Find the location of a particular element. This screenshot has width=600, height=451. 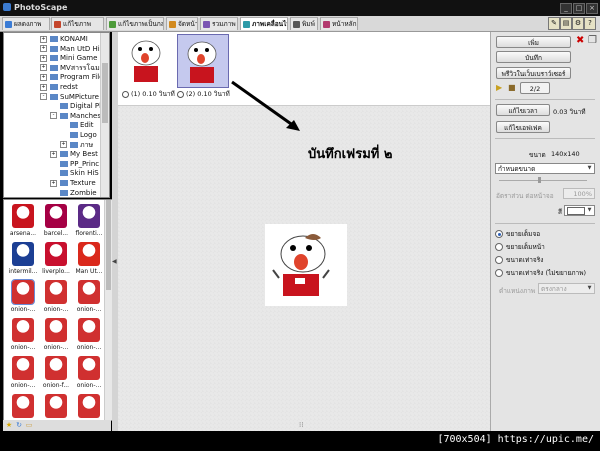

tree-item: + Man UtD Hiçi is located at coordinates (72, 49).